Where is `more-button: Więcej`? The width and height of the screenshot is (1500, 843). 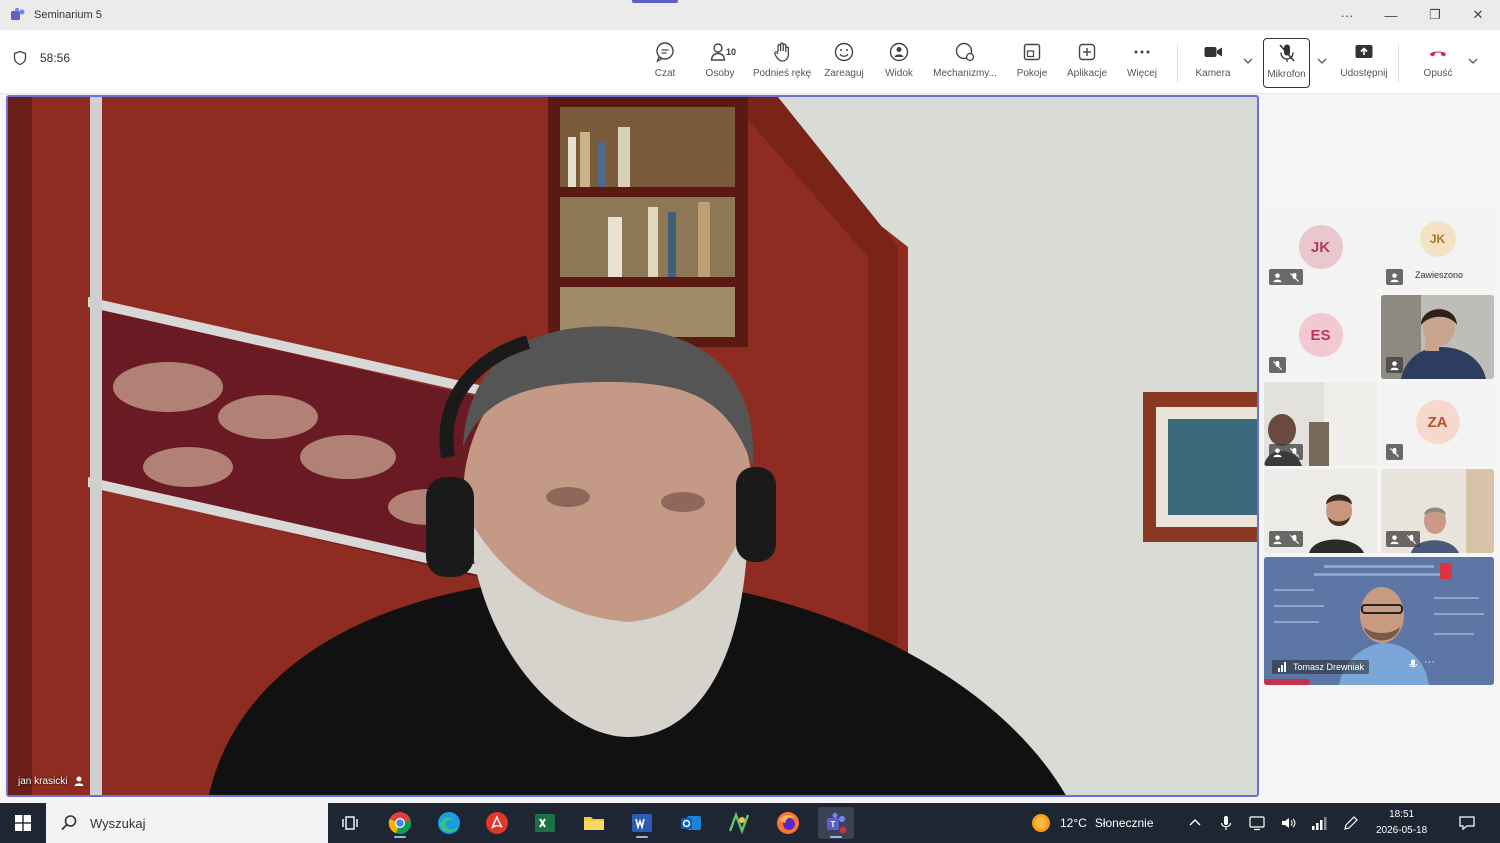 more-button: Więcej is located at coordinates (1142, 63).